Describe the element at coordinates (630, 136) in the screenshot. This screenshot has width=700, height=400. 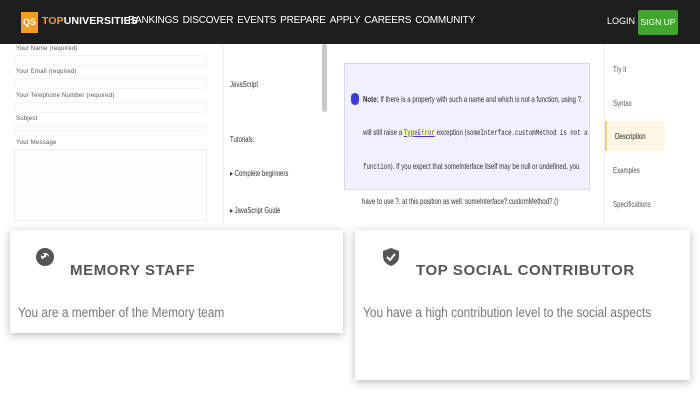
I see `toc-label: Description` at that location.